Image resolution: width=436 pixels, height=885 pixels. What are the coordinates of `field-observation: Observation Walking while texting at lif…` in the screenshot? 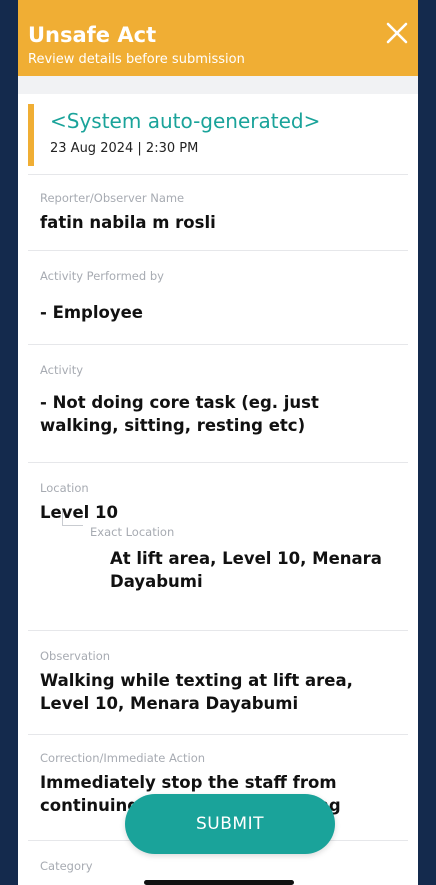 It's located at (218, 682).